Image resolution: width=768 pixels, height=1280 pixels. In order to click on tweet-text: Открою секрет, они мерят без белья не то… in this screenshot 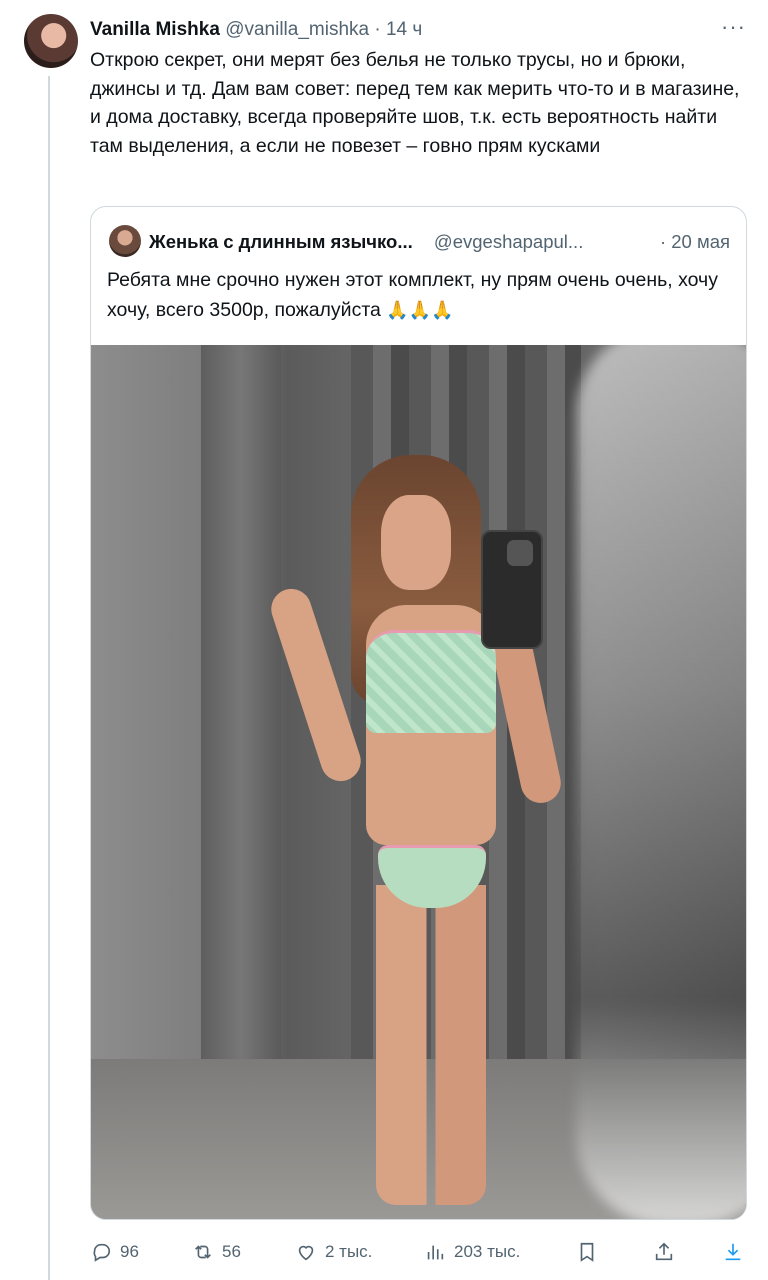, I will do `click(415, 103)`.